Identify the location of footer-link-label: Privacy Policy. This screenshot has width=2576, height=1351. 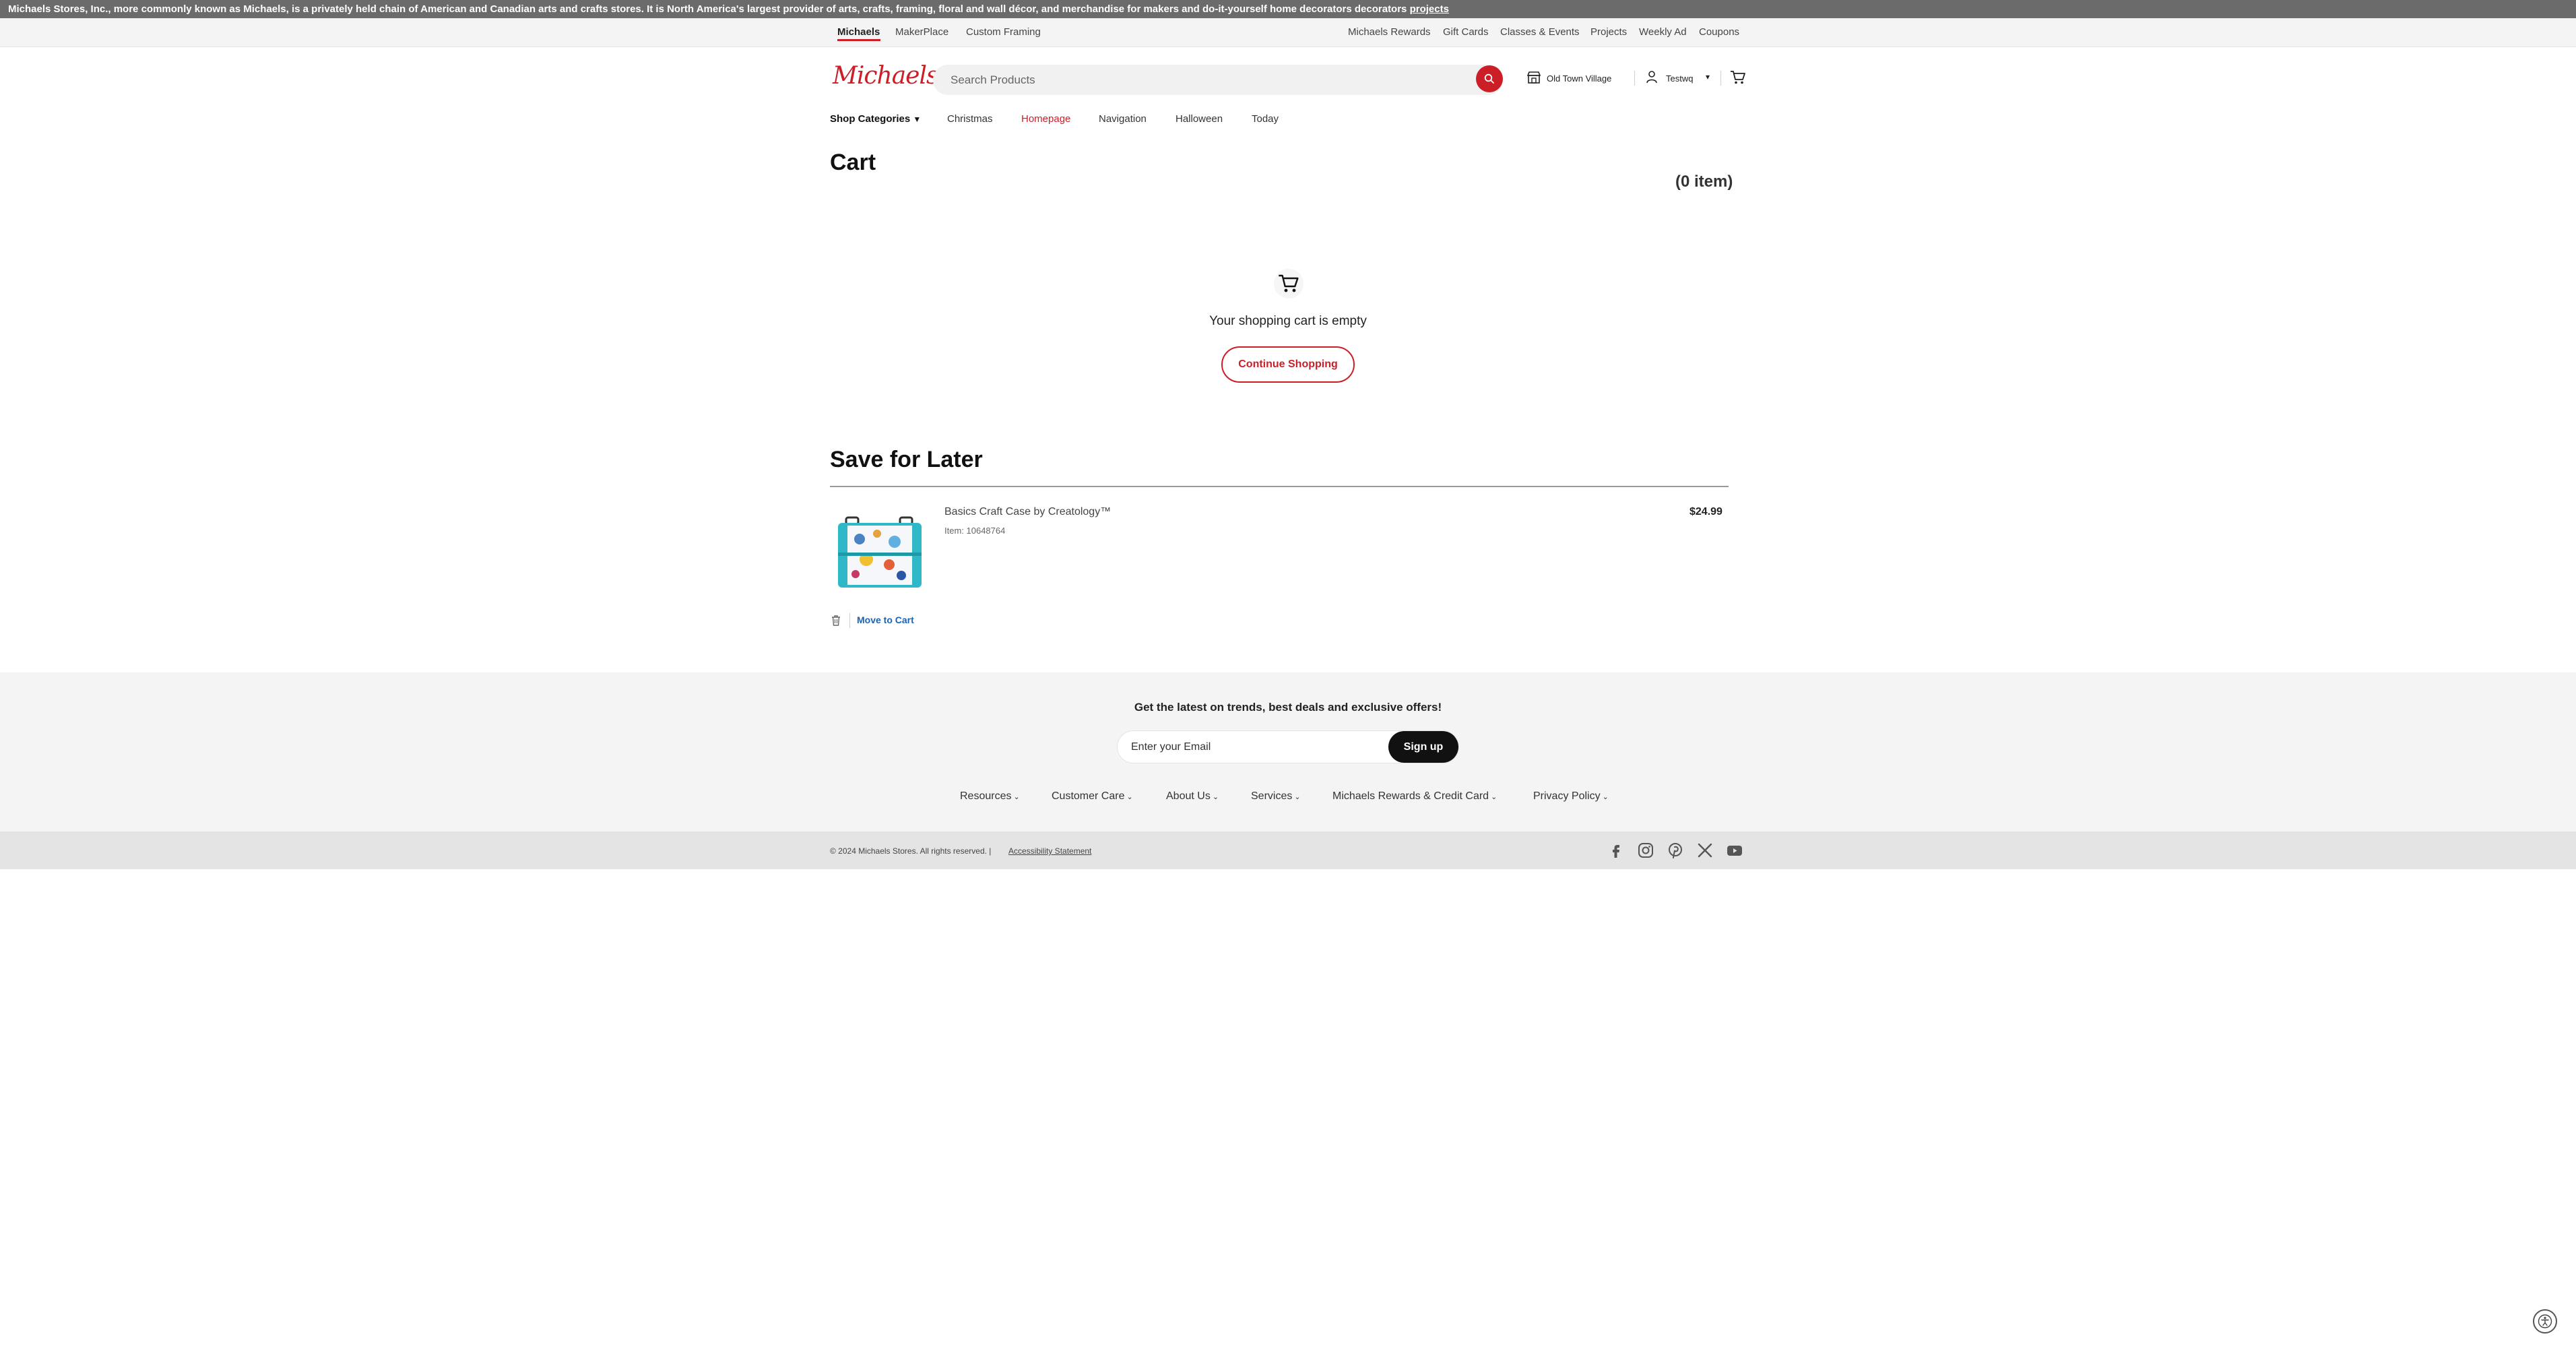
(1567, 796).